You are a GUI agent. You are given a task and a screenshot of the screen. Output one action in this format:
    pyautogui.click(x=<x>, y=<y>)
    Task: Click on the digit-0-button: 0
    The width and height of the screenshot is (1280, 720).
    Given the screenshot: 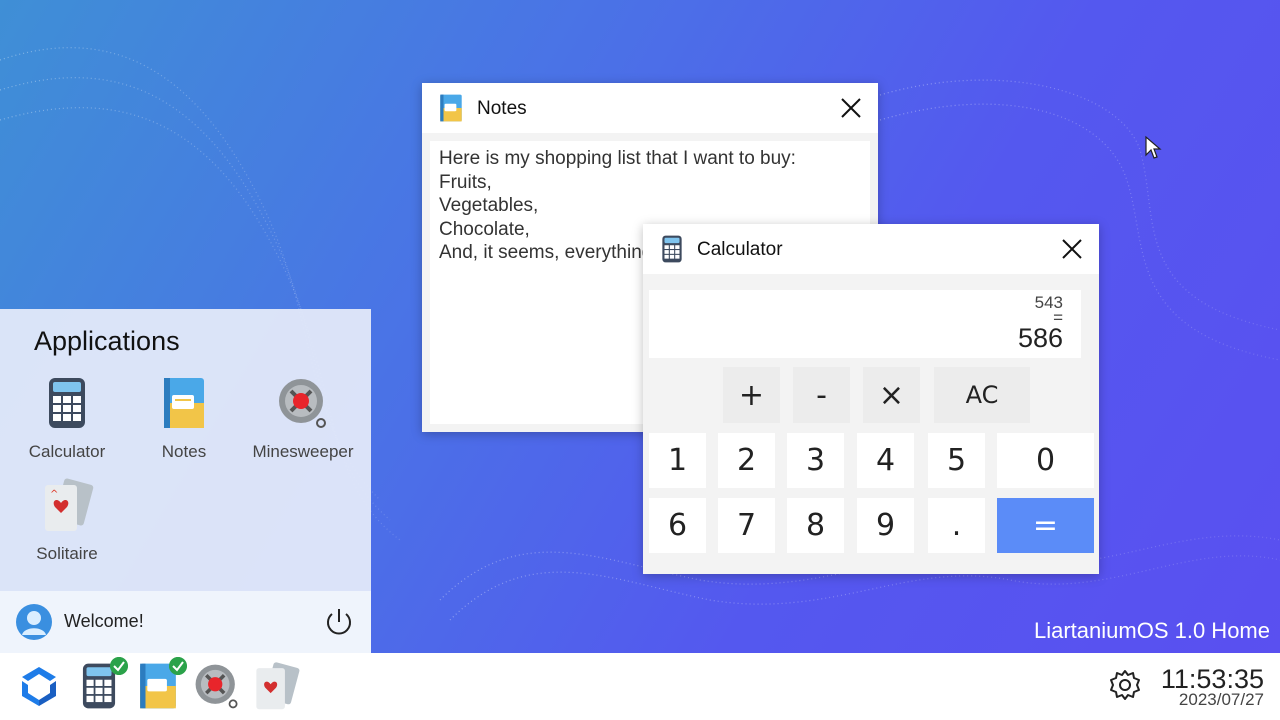 What is the action you would take?
    pyautogui.click(x=1045, y=460)
    